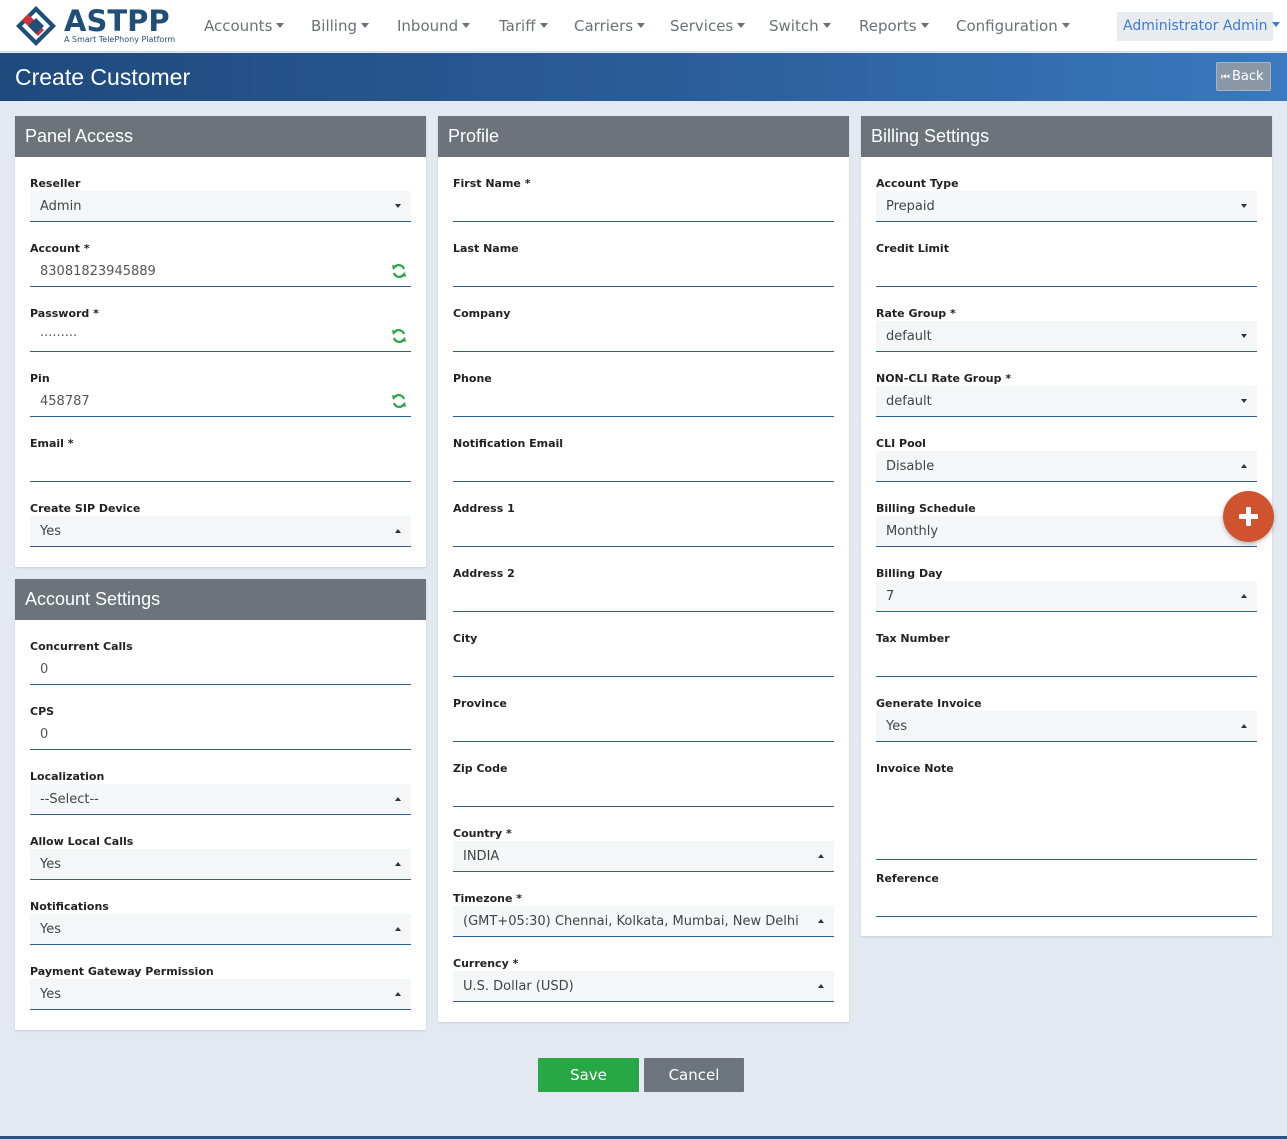 The image size is (1287, 1139). Describe the element at coordinates (523, 26) in the screenshot. I see `nav-tariff: Tariff` at that location.